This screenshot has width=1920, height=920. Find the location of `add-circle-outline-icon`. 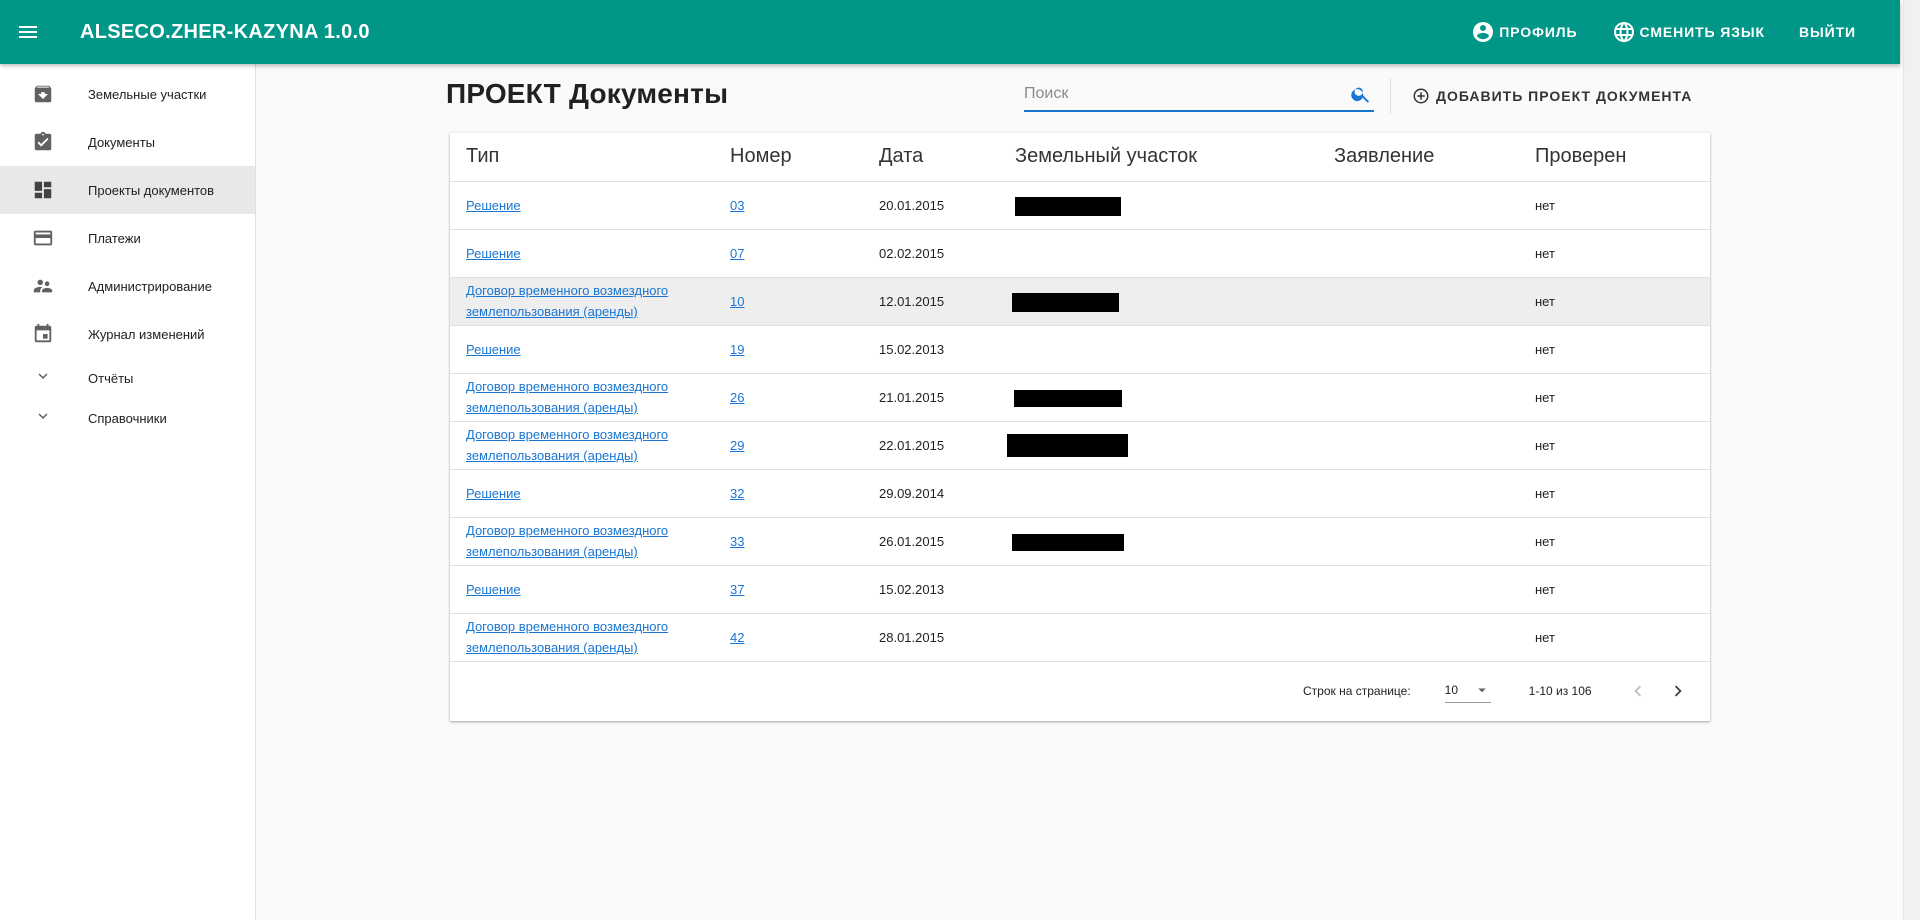

add-circle-outline-icon is located at coordinates (1421, 96).